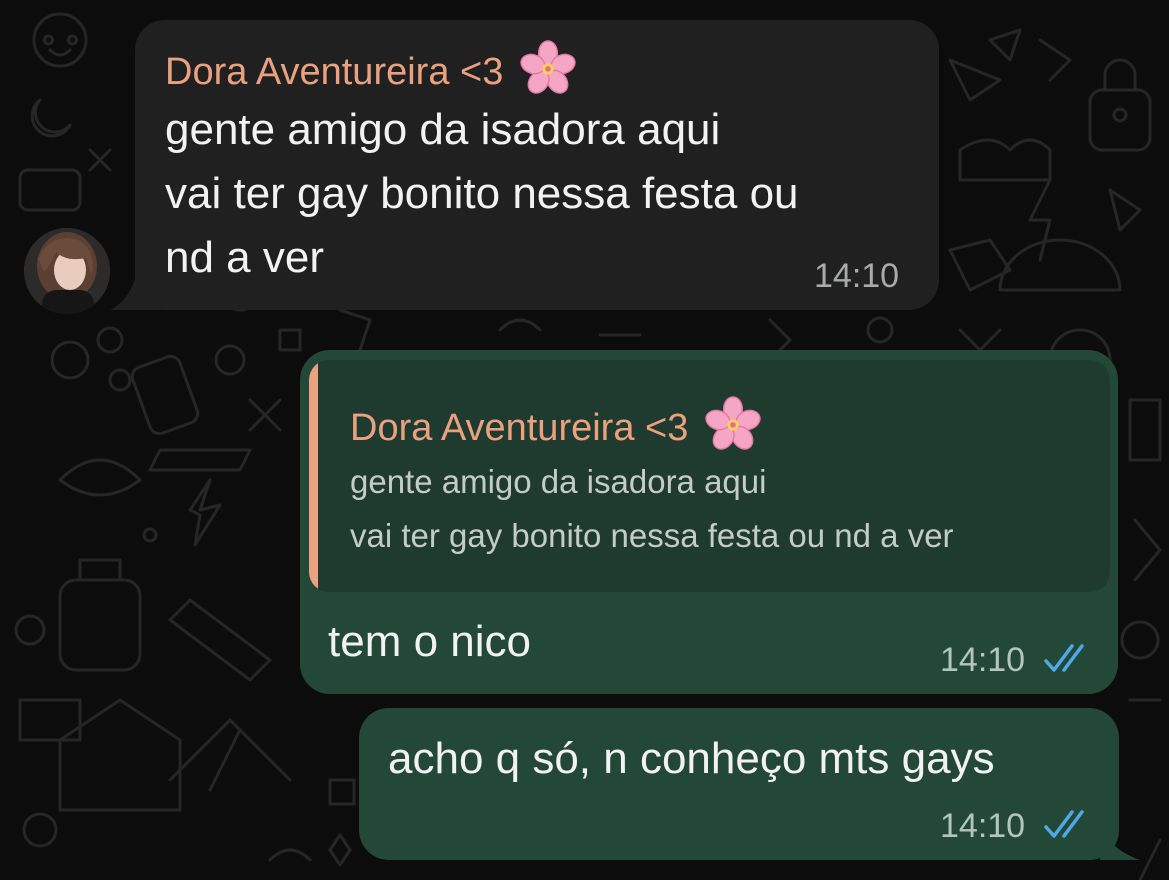 The width and height of the screenshot is (1169, 880). I want to click on reply-message-text: tem o nico, so click(429, 641).